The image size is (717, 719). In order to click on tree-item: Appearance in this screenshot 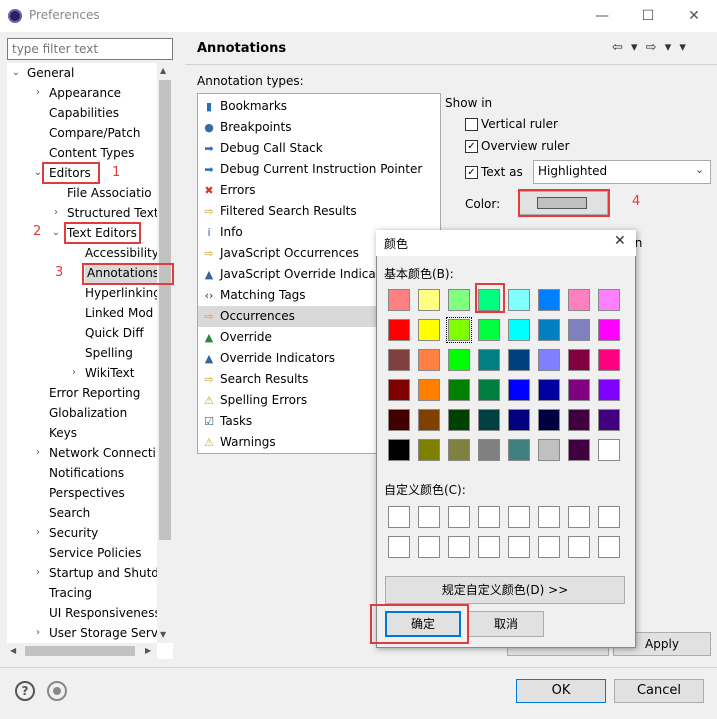, I will do `click(85, 93)`.